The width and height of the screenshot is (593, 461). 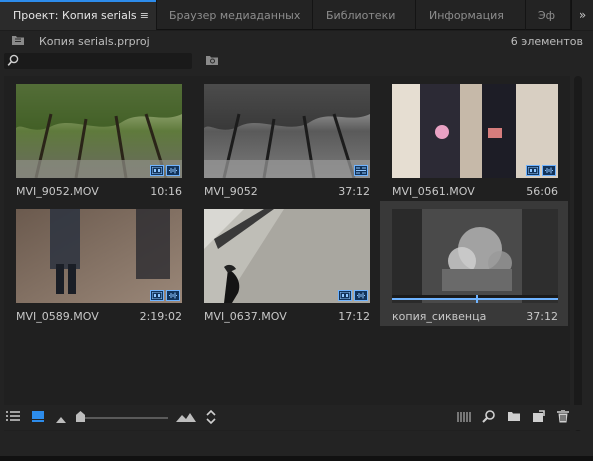 I want to click on tab-project-label: Проект: Копия serials, so click(x=75, y=15).